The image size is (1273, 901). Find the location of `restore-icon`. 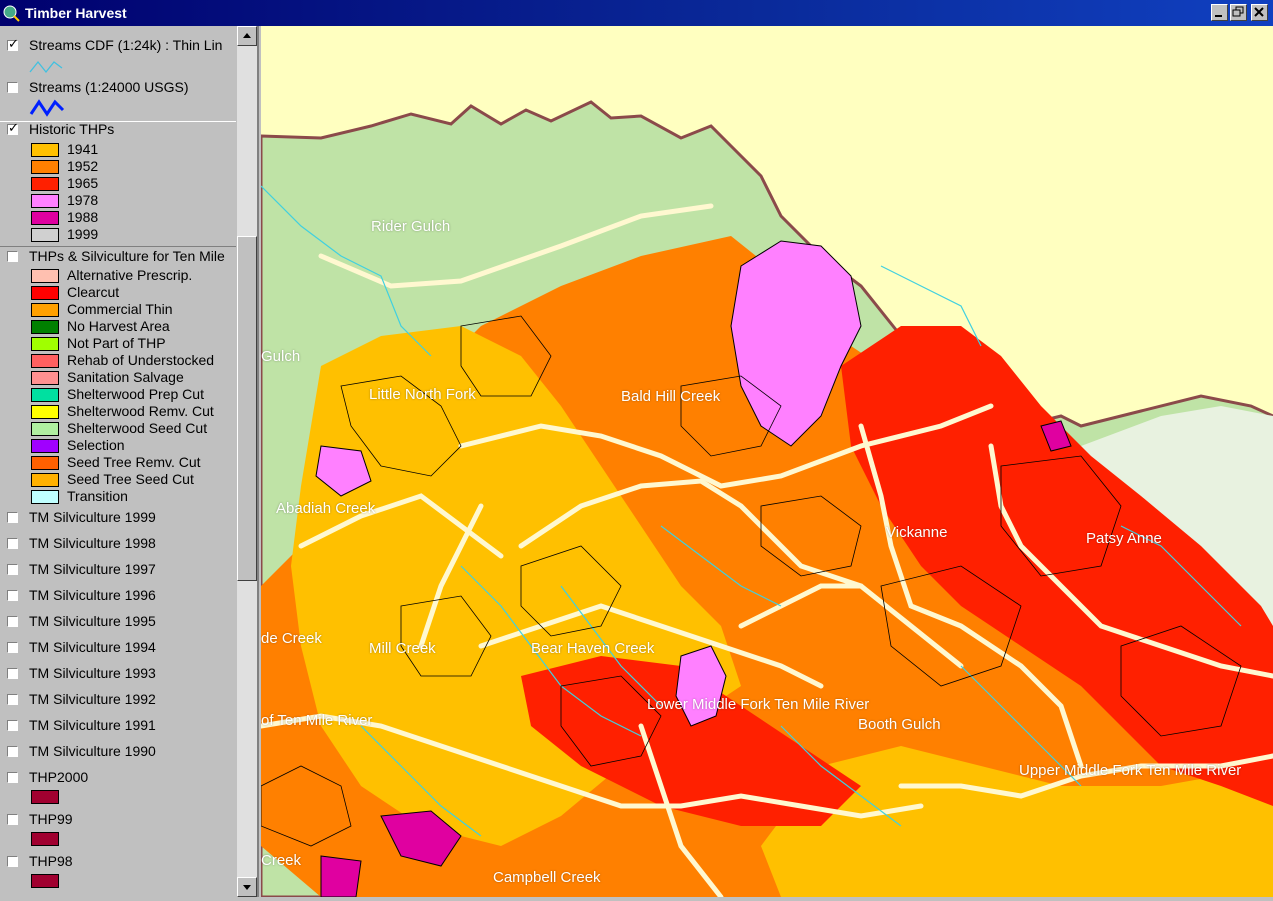

restore-icon is located at coordinates (1238, 11).